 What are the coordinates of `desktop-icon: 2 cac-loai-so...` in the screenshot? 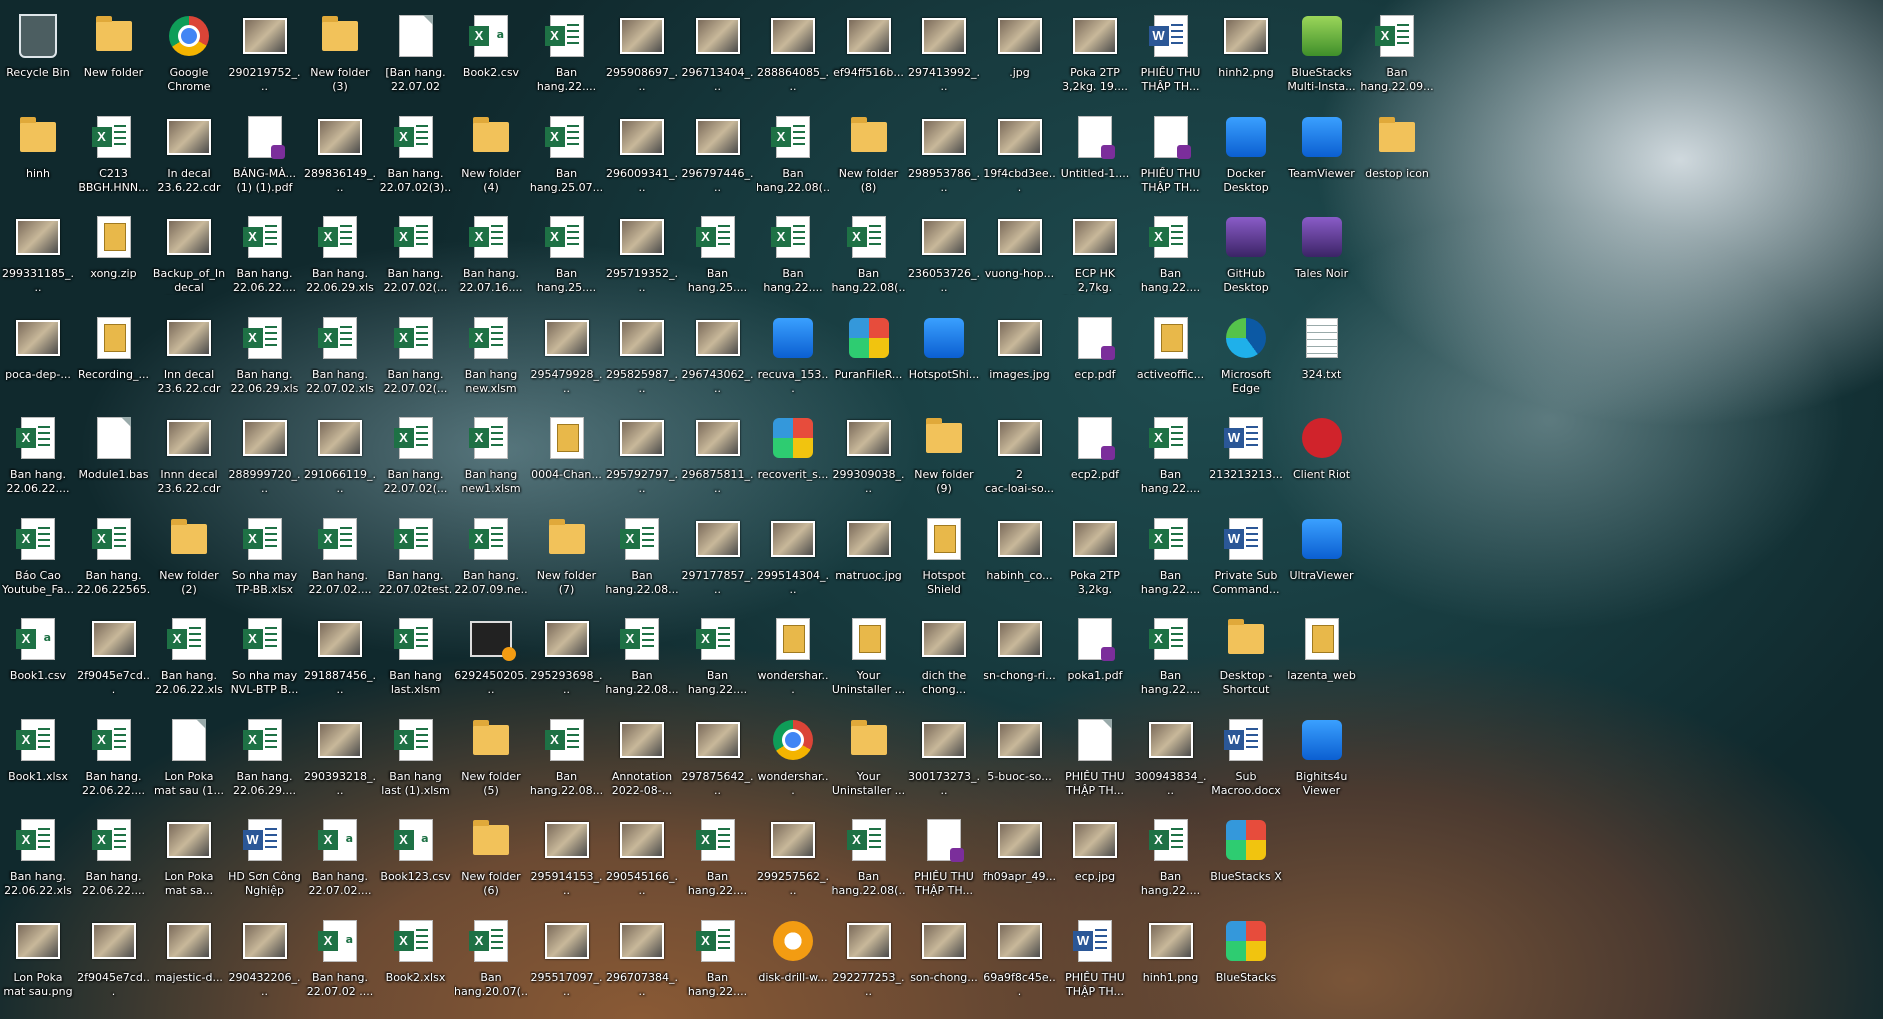 It's located at (1020, 456).